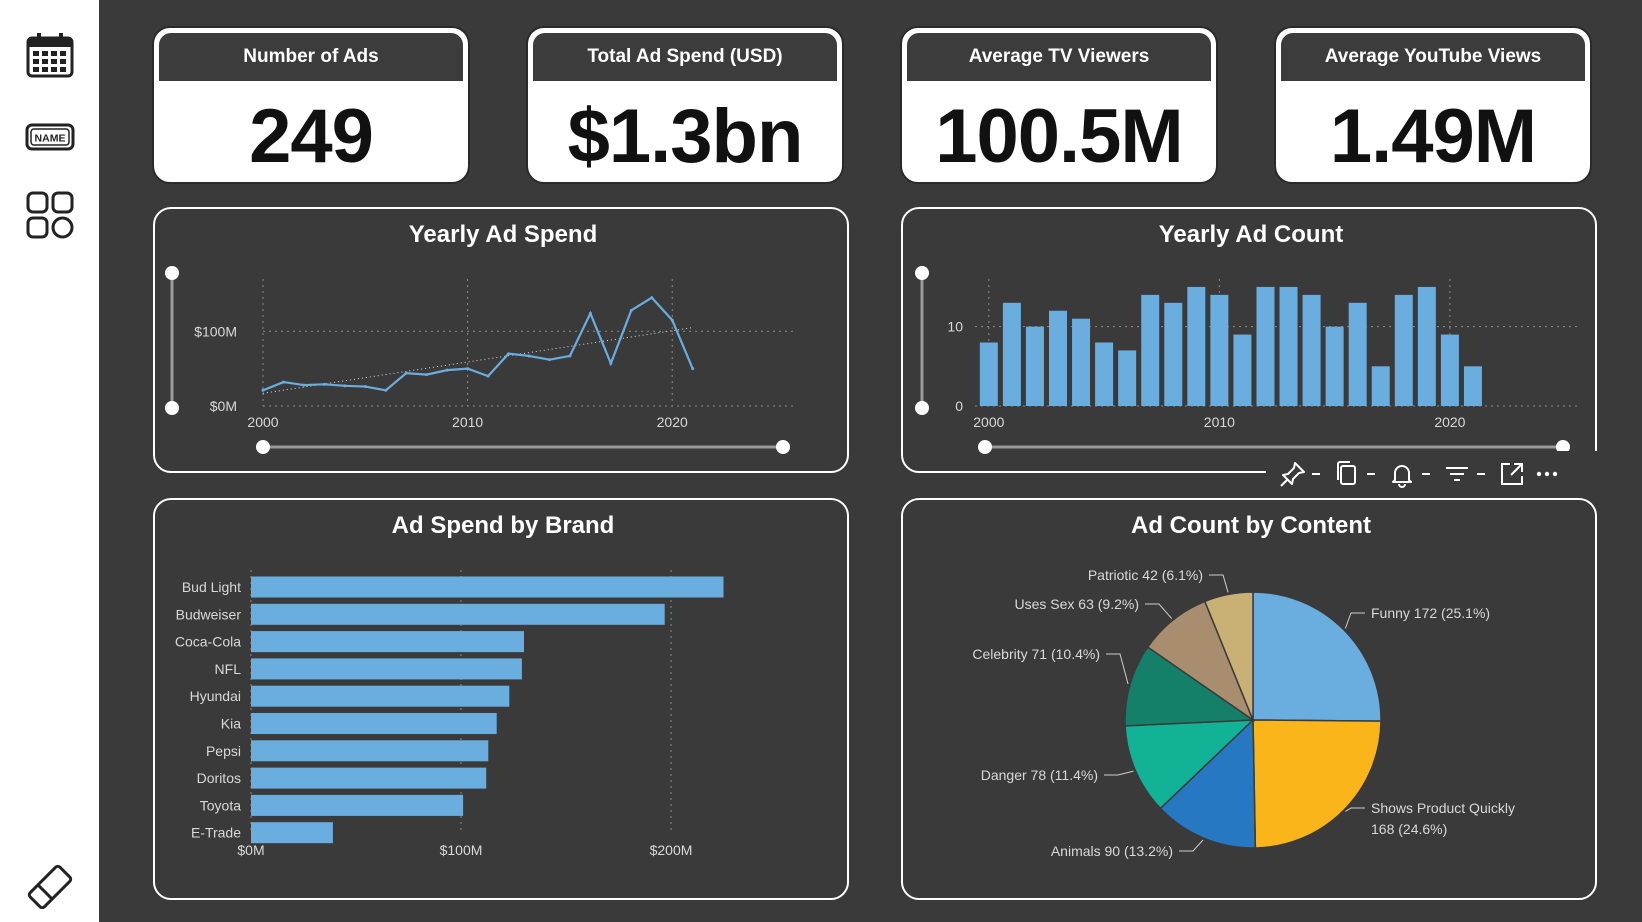 The image size is (1642, 922). What do you see at coordinates (50, 215) in the screenshot?
I see `grid-icon` at bounding box center [50, 215].